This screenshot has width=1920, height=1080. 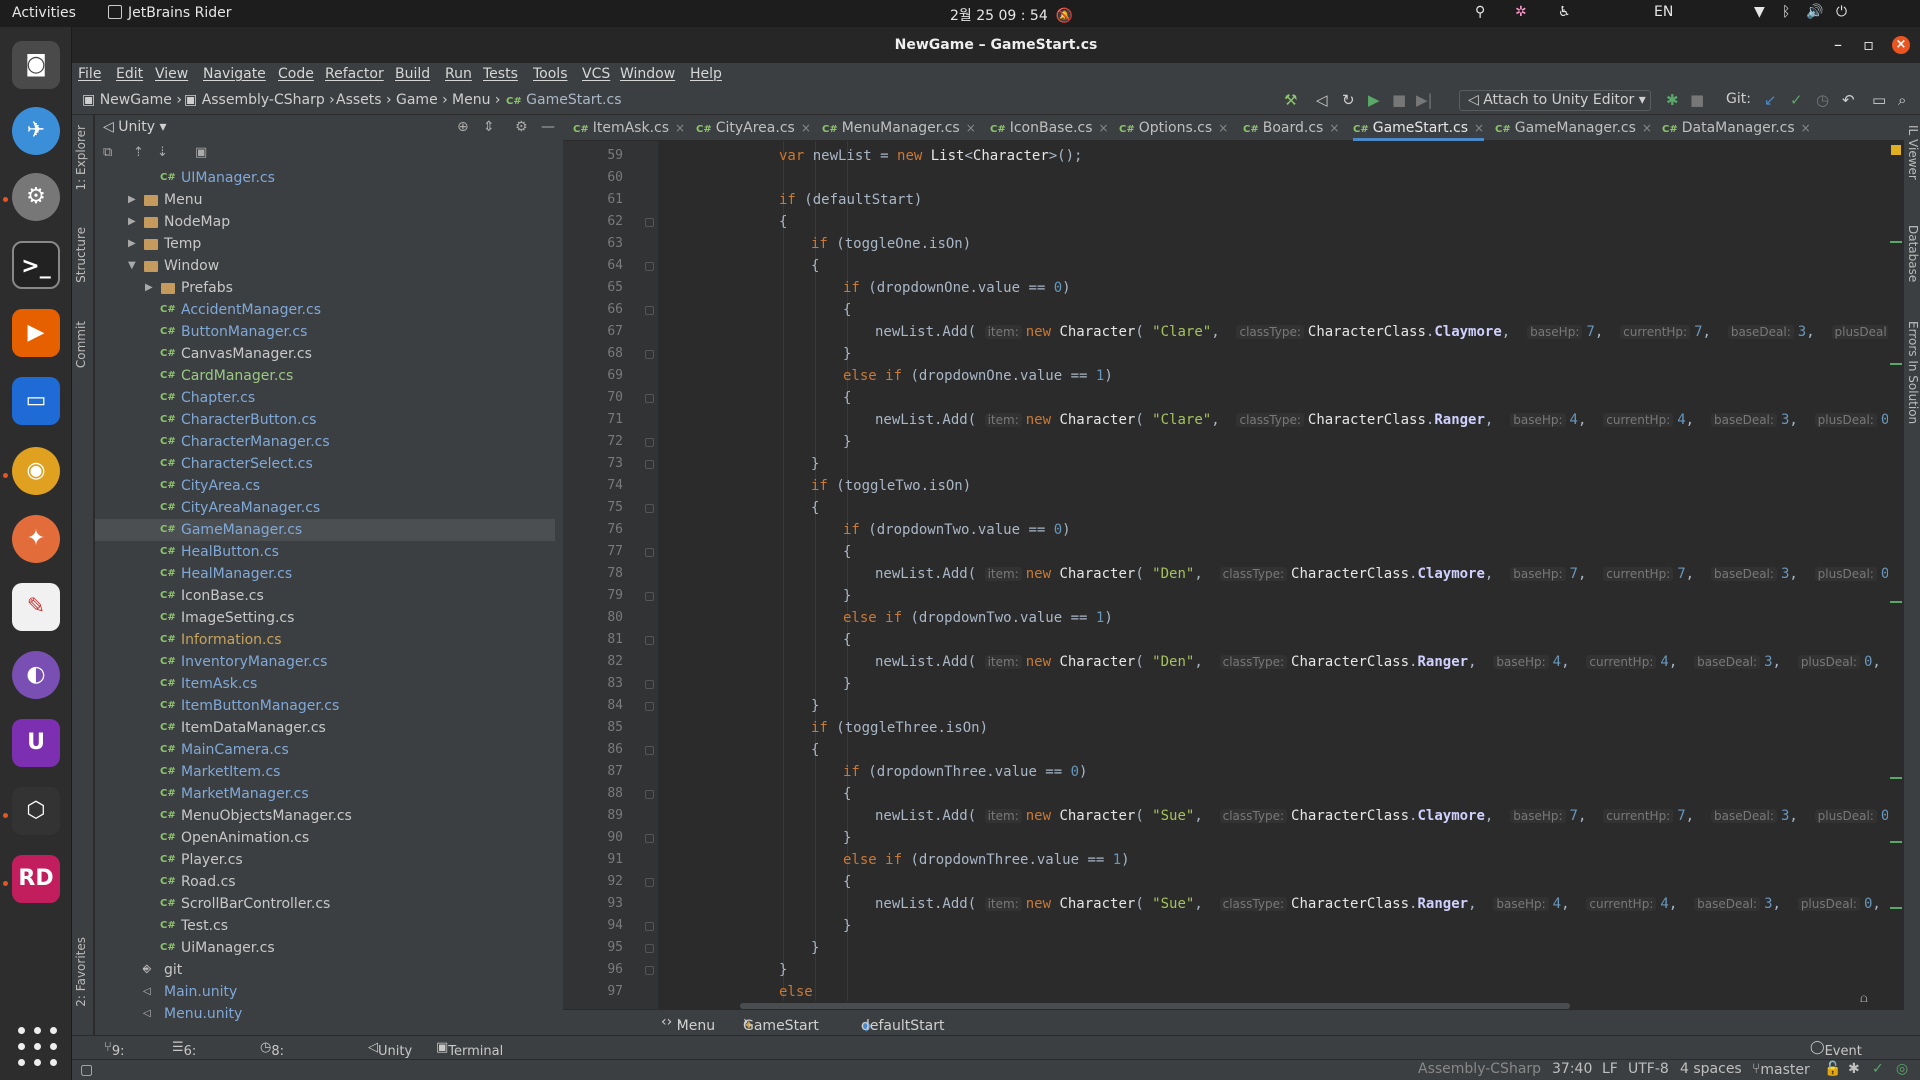 I want to click on gear-icon: ⚙, so click(x=521, y=127).